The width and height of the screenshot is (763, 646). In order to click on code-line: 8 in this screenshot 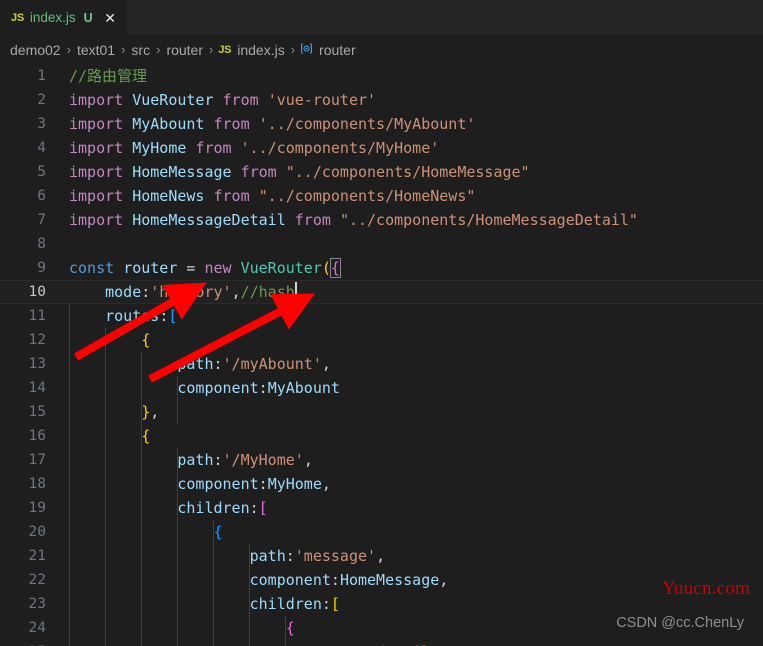, I will do `click(381, 244)`.